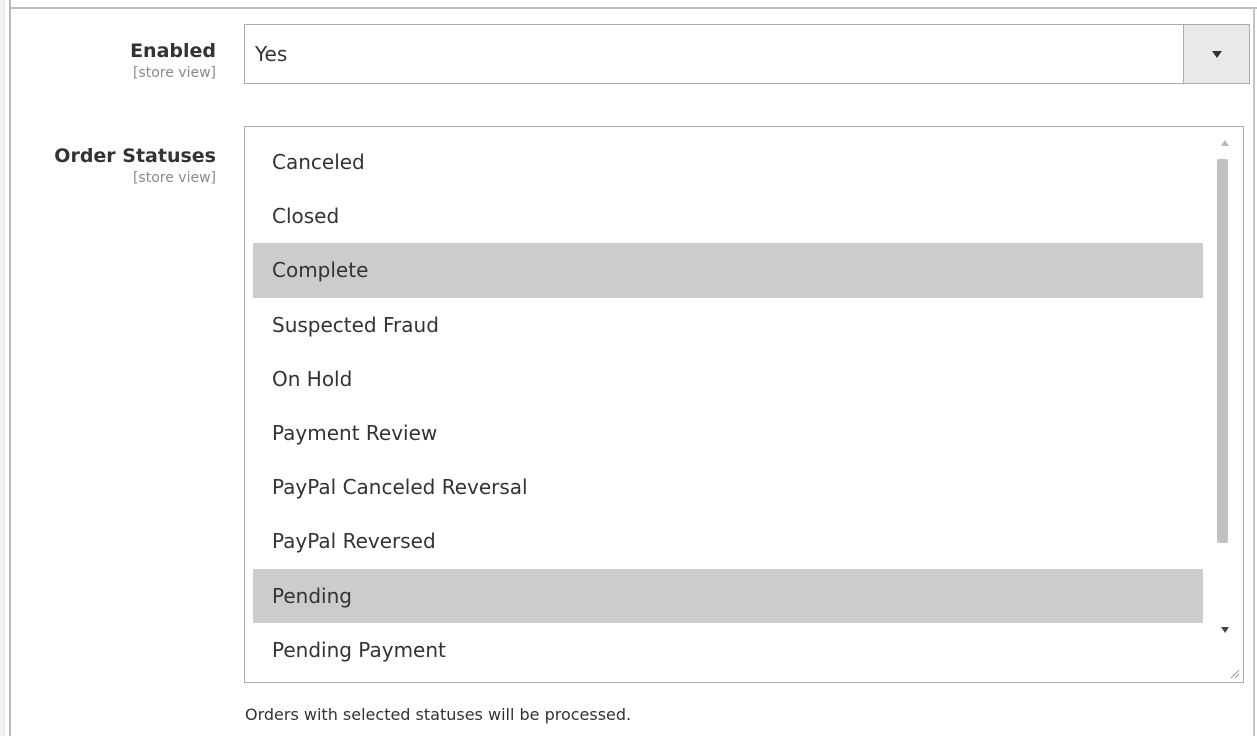 The width and height of the screenshot is (1257, 736). Describe the element at coordinates (174, 73) in the screenshot. I see `enabled-scope-label: [store view]` at that location.